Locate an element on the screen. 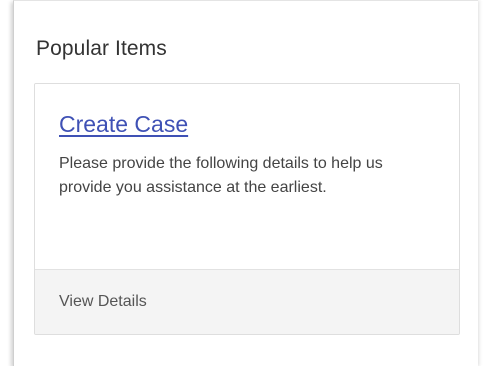  view-details-link: View Details is located at coordinates (103, 302).